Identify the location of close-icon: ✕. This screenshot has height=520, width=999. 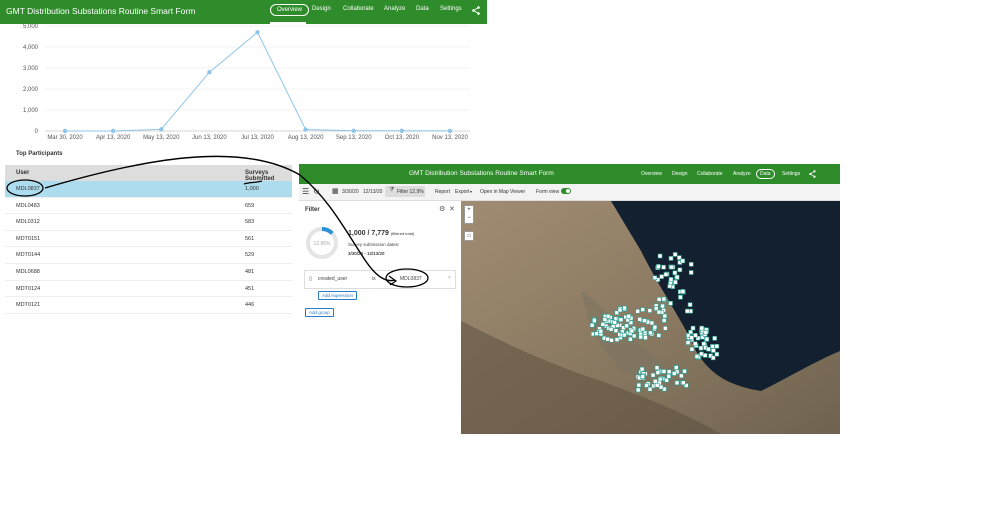
(452, 209).